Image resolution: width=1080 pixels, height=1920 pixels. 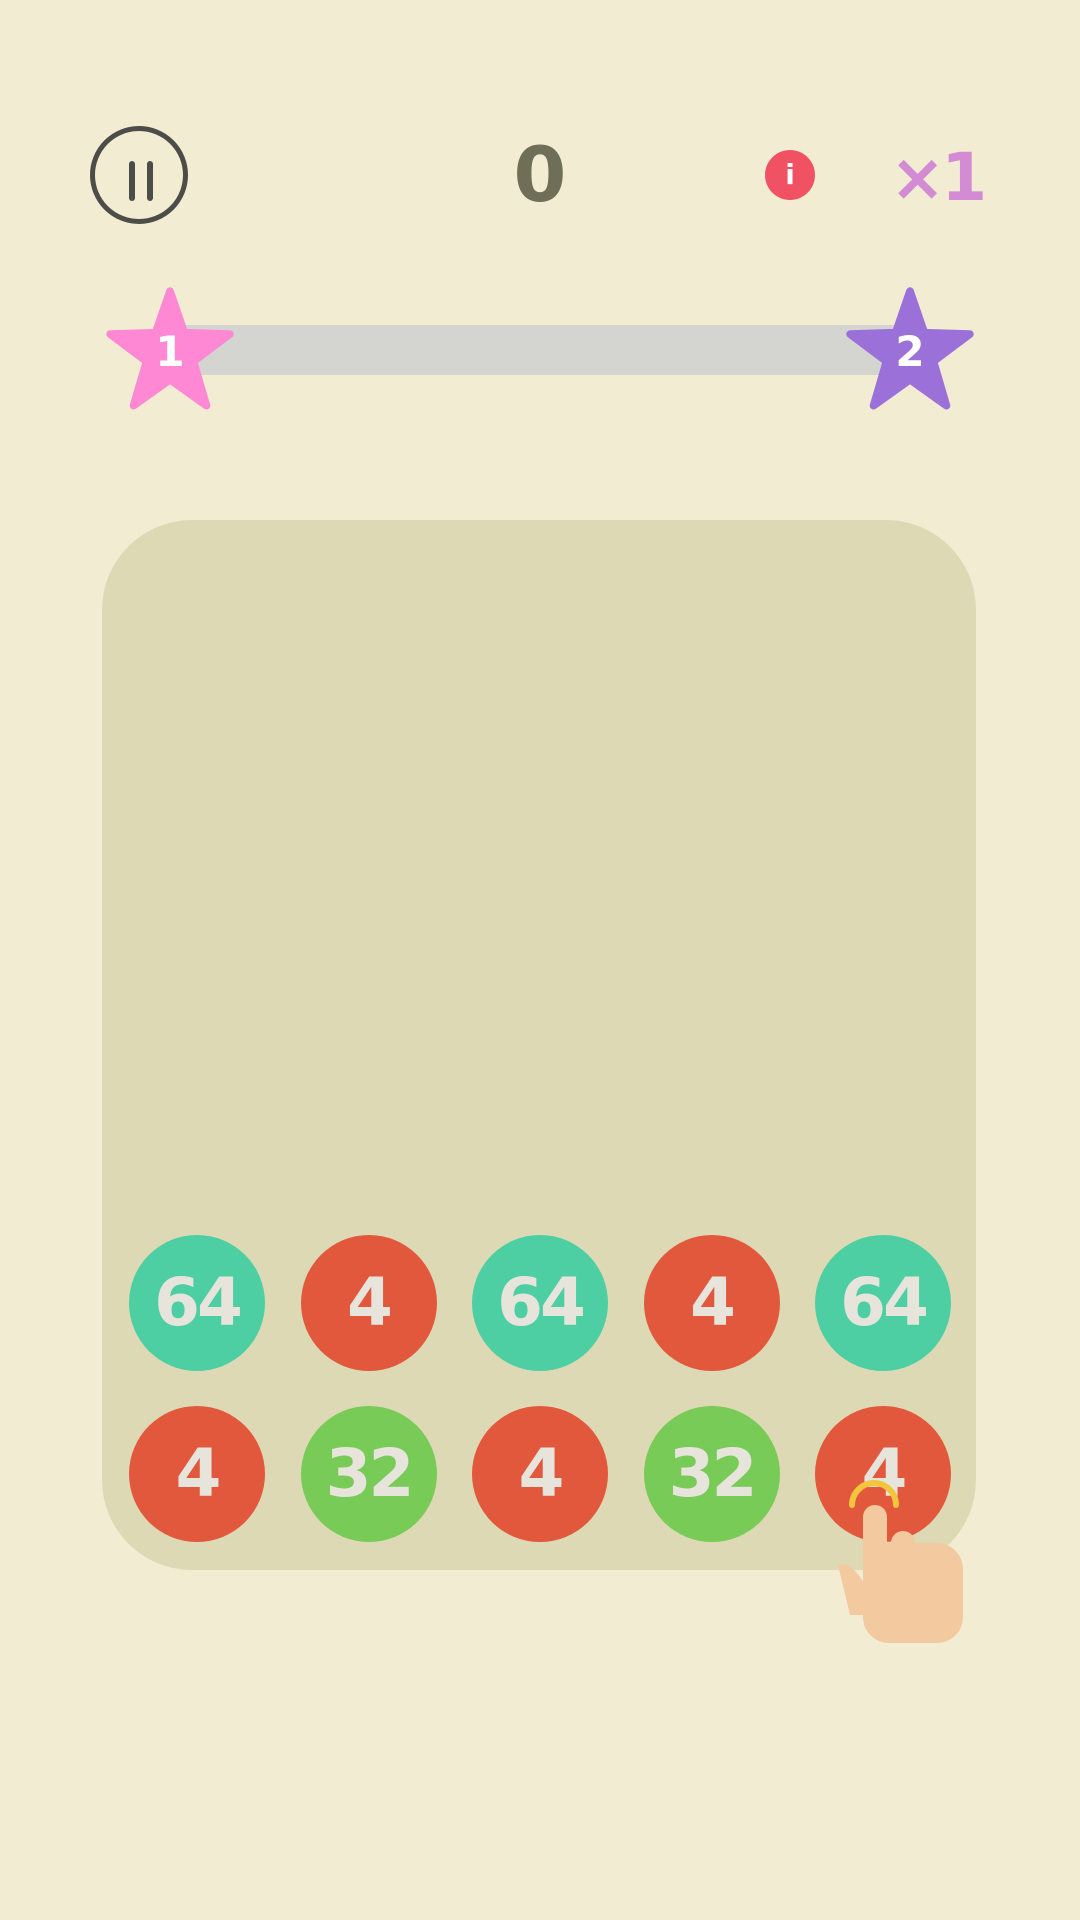 What do you see at coordinates (790, 175) in the screenshot?
I see `info-button: i` at bounding box center [790, 175].